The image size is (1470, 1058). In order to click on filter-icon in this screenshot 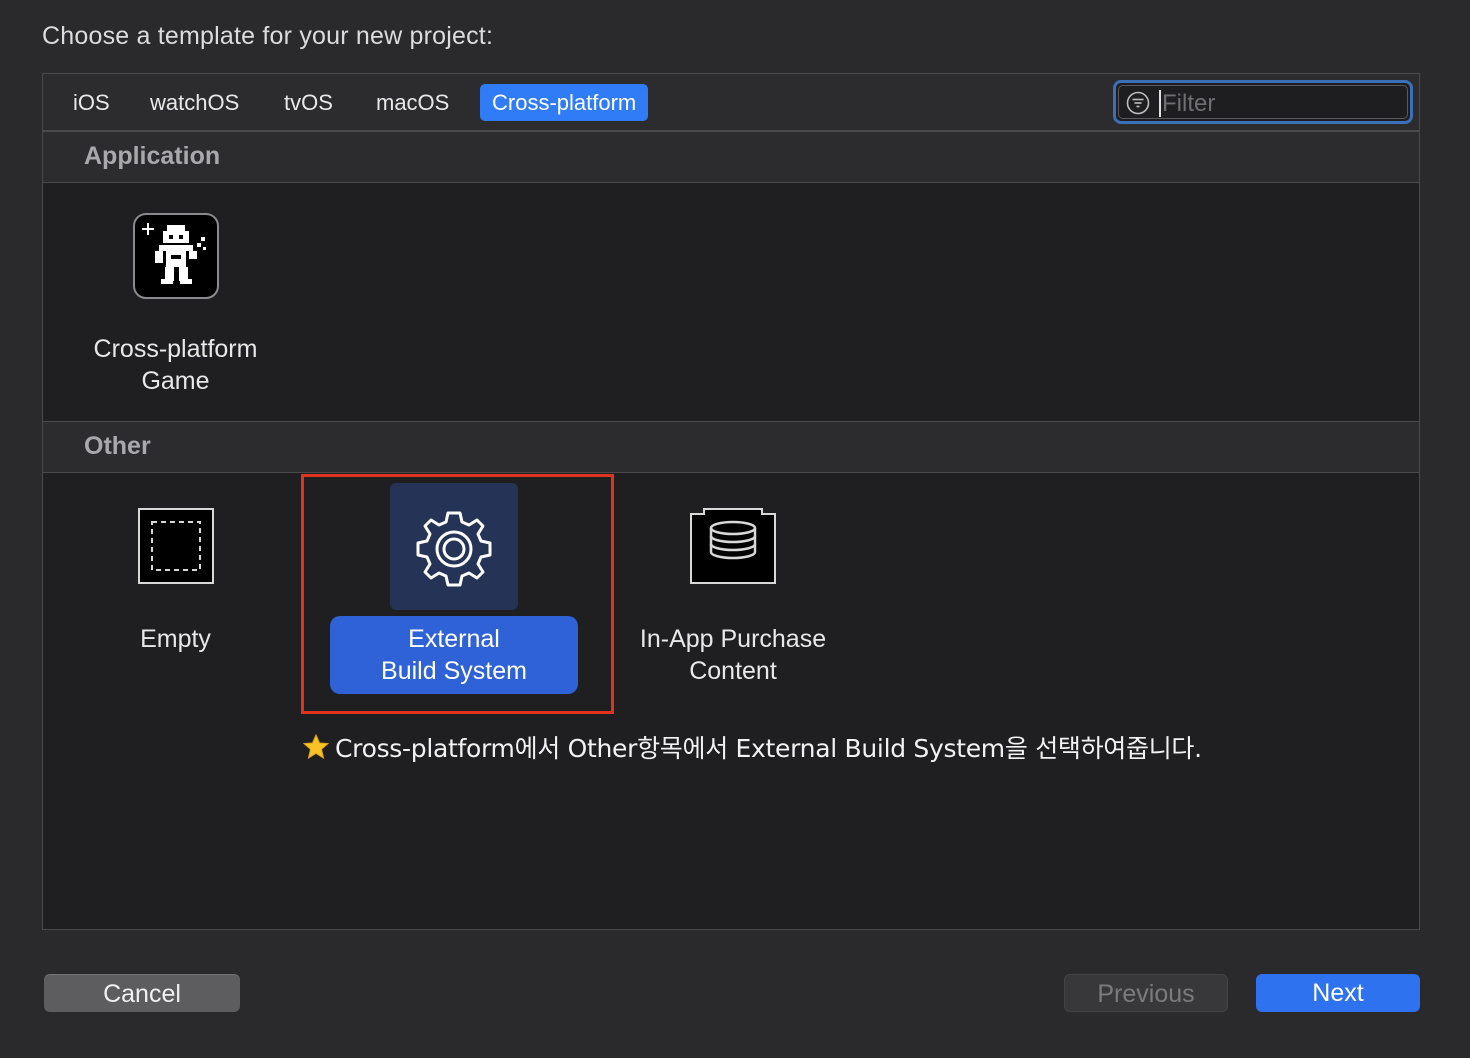, I will do `click(1138, 103)`.